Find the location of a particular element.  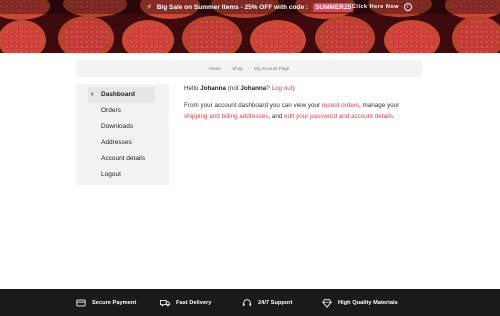

feature-secure-payment: Secure Payment is located at coordinates (106, 302).